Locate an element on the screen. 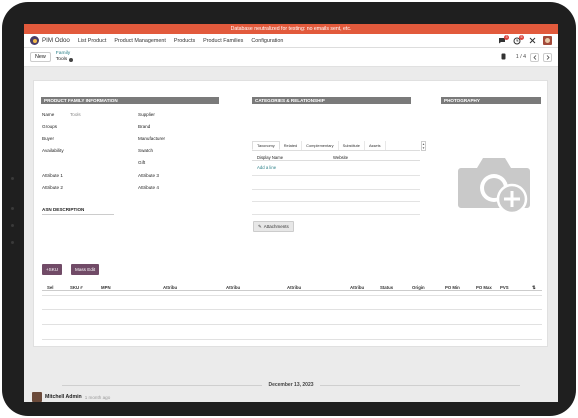 This screenshot has height=418, width=578. menu-configuration: Configuration is located at coordinates (267, 41).